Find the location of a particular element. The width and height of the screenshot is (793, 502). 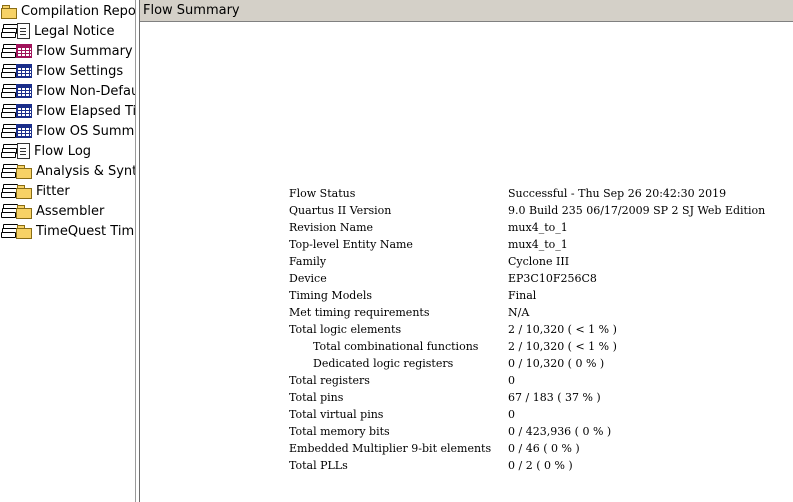

table-row: Top-level Entity Name mux4_to_1 is located at coordinates (541, 246).